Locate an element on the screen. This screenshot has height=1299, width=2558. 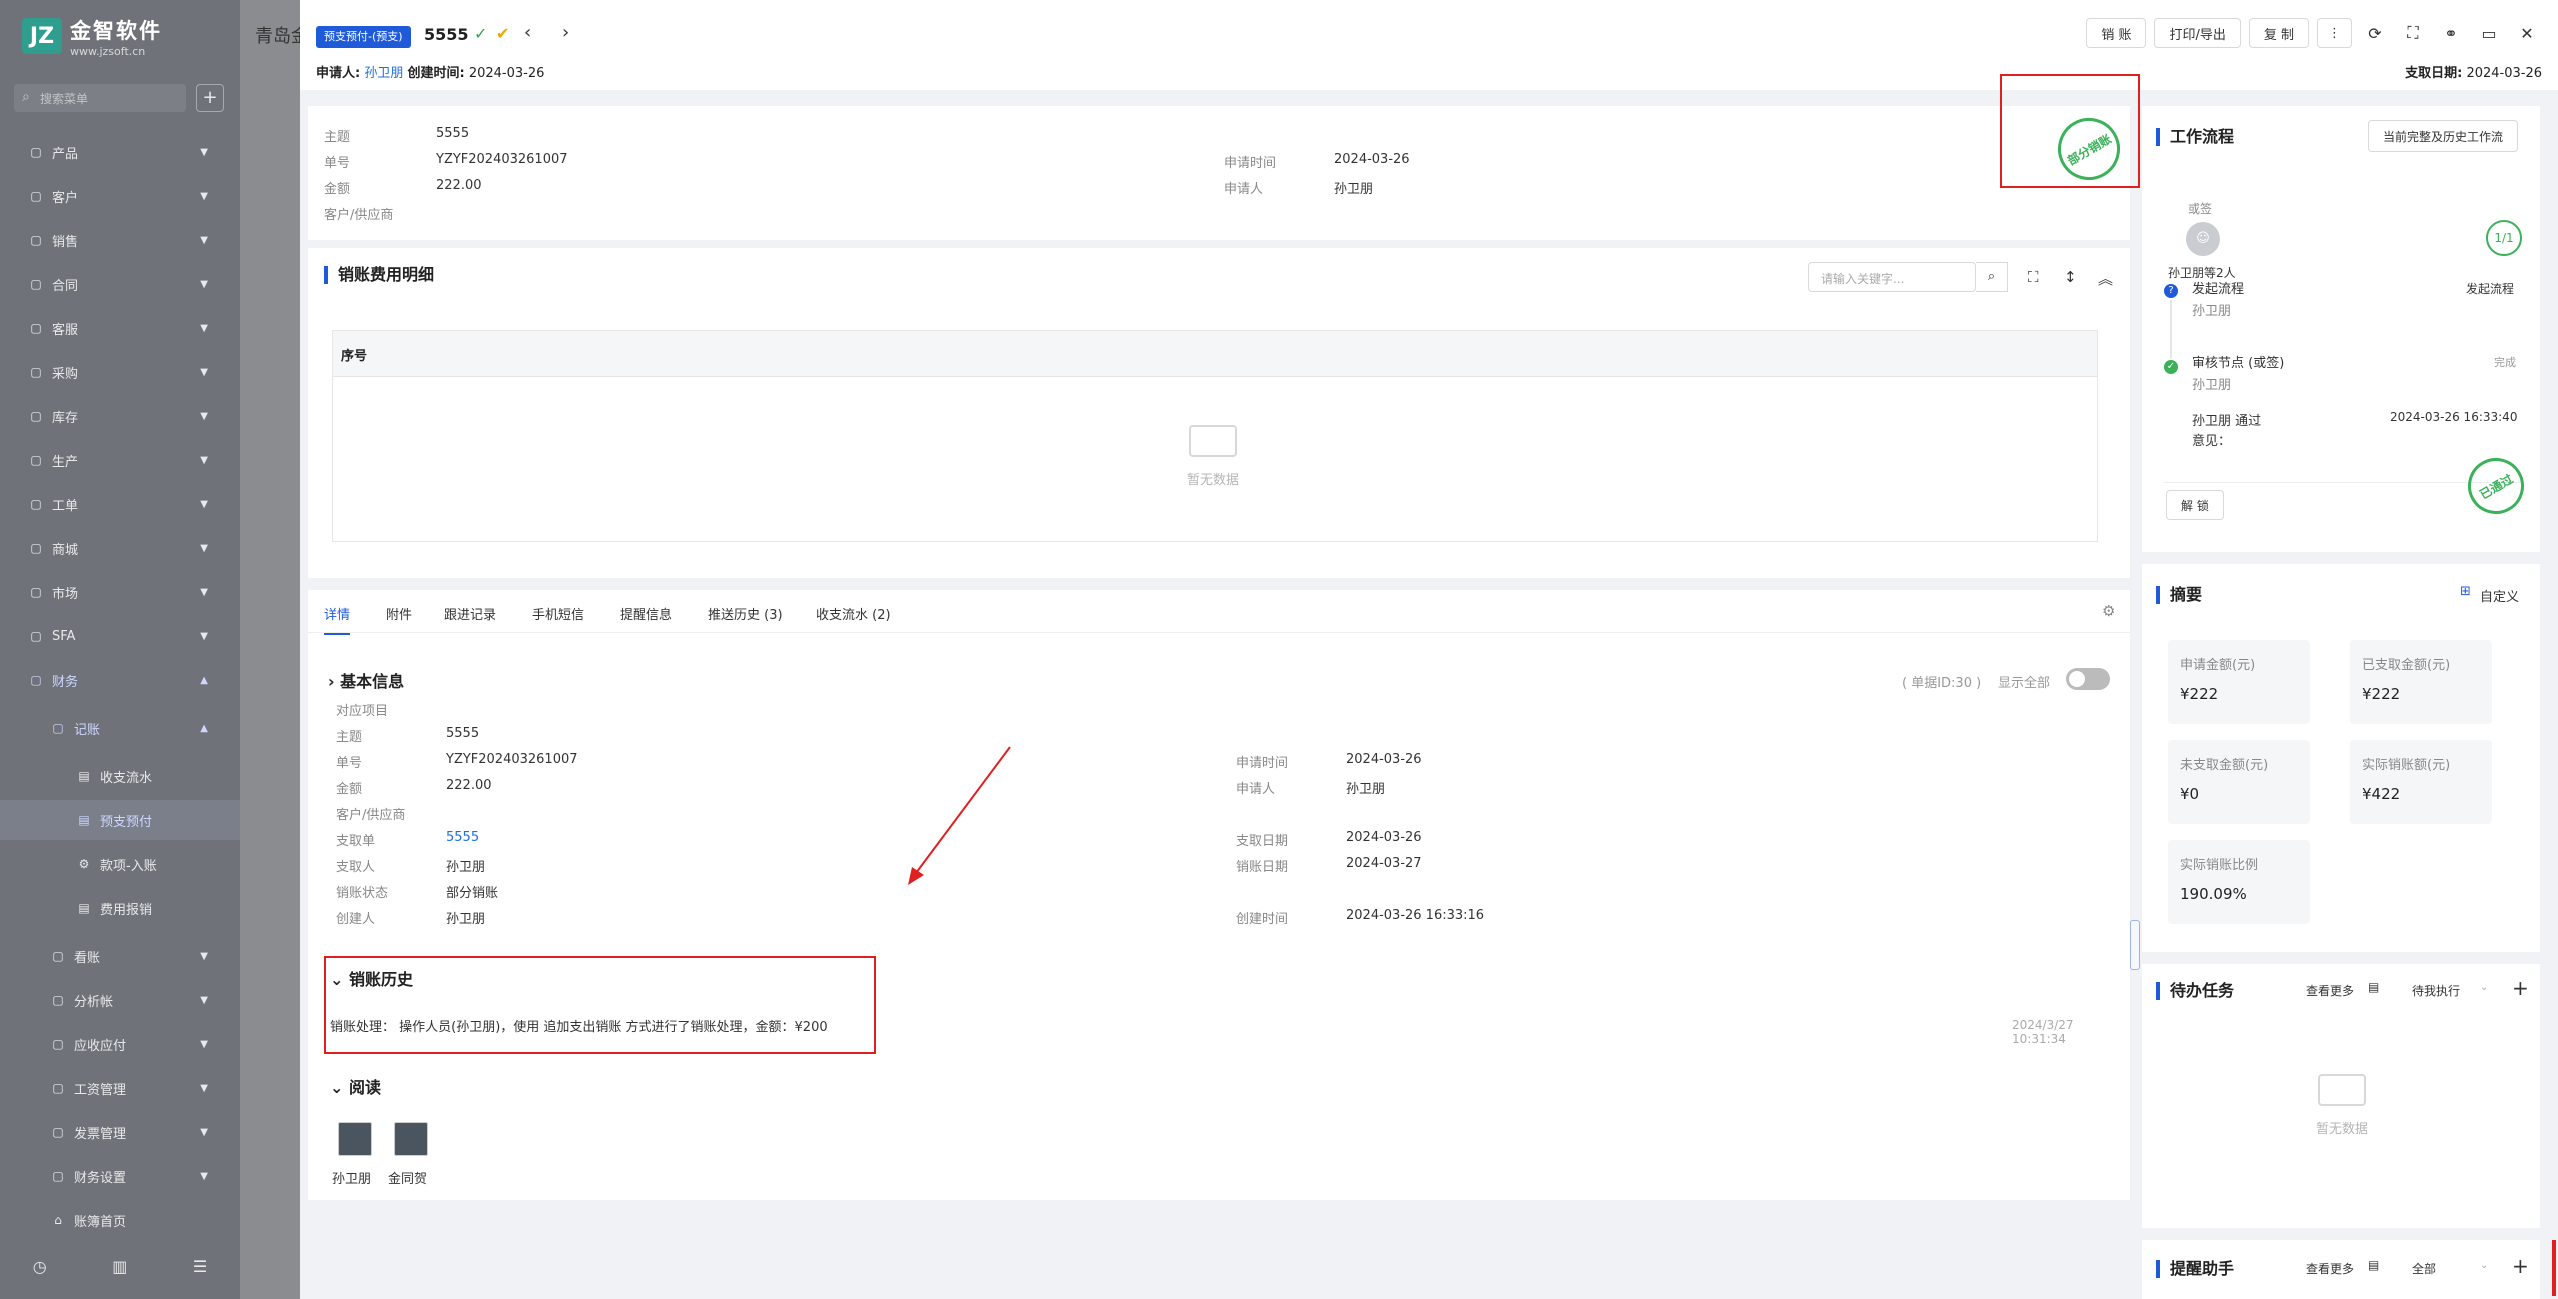
sidebar-item-receipt: ⚙ 款项-入账 is located at coordinates (120, 864).